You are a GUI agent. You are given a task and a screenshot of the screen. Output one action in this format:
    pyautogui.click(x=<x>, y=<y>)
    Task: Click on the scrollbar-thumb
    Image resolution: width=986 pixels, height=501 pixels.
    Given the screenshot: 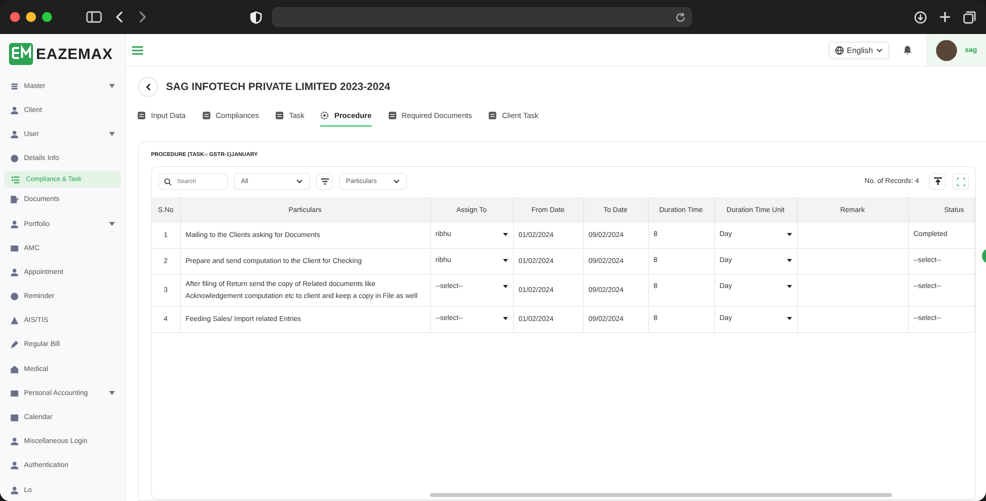 What is the action you would take?
    pyautogui.click(x=661, y=495)
    